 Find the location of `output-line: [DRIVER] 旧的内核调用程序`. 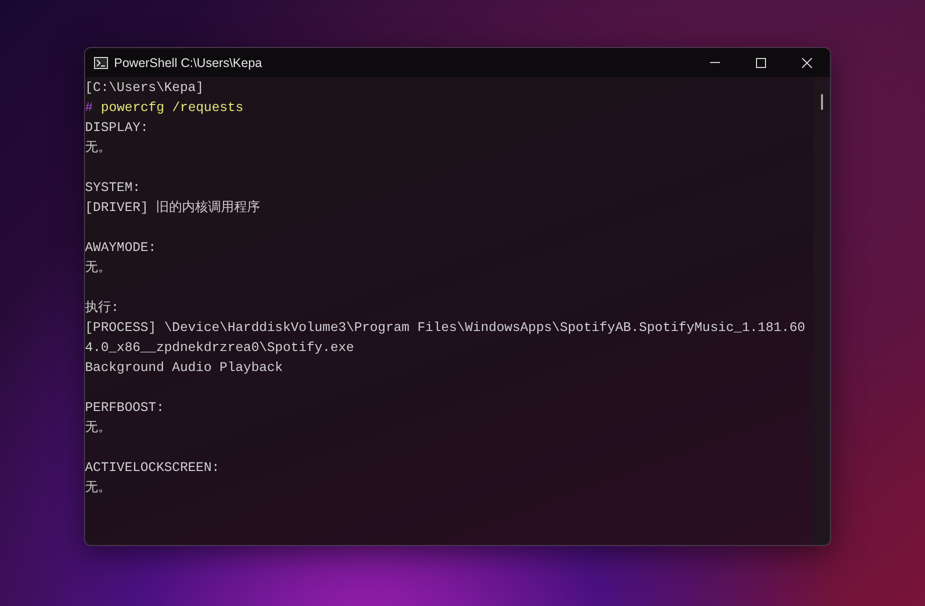

output-line: [DRIVER] 旧的内核调用程序 is located at coordinates (172, 208).